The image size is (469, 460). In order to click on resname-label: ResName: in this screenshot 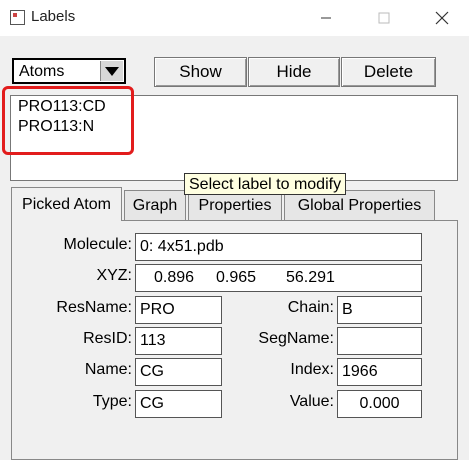, I will do `click(94, 307)`.